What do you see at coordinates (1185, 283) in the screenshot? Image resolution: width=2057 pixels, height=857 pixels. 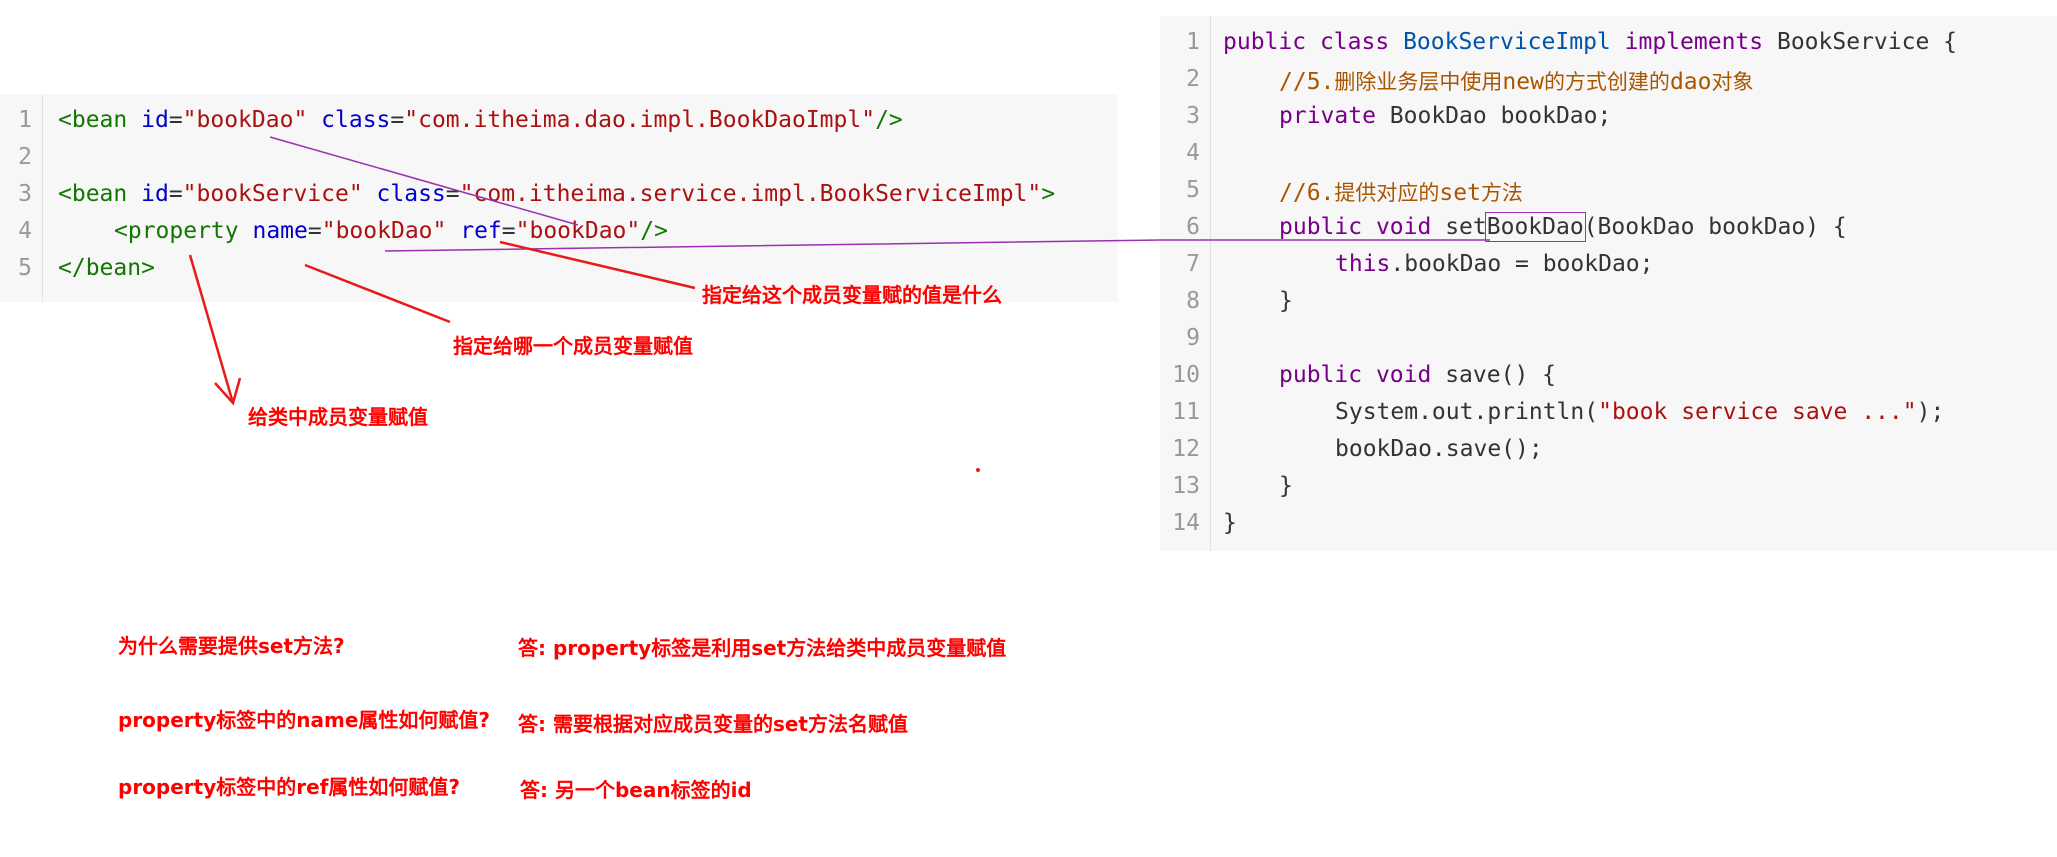 I see `java-line-gutter: 1 2 3 4 5 6 7 8 9 10 11 12 13 14` at bounding box center [1185, 283].